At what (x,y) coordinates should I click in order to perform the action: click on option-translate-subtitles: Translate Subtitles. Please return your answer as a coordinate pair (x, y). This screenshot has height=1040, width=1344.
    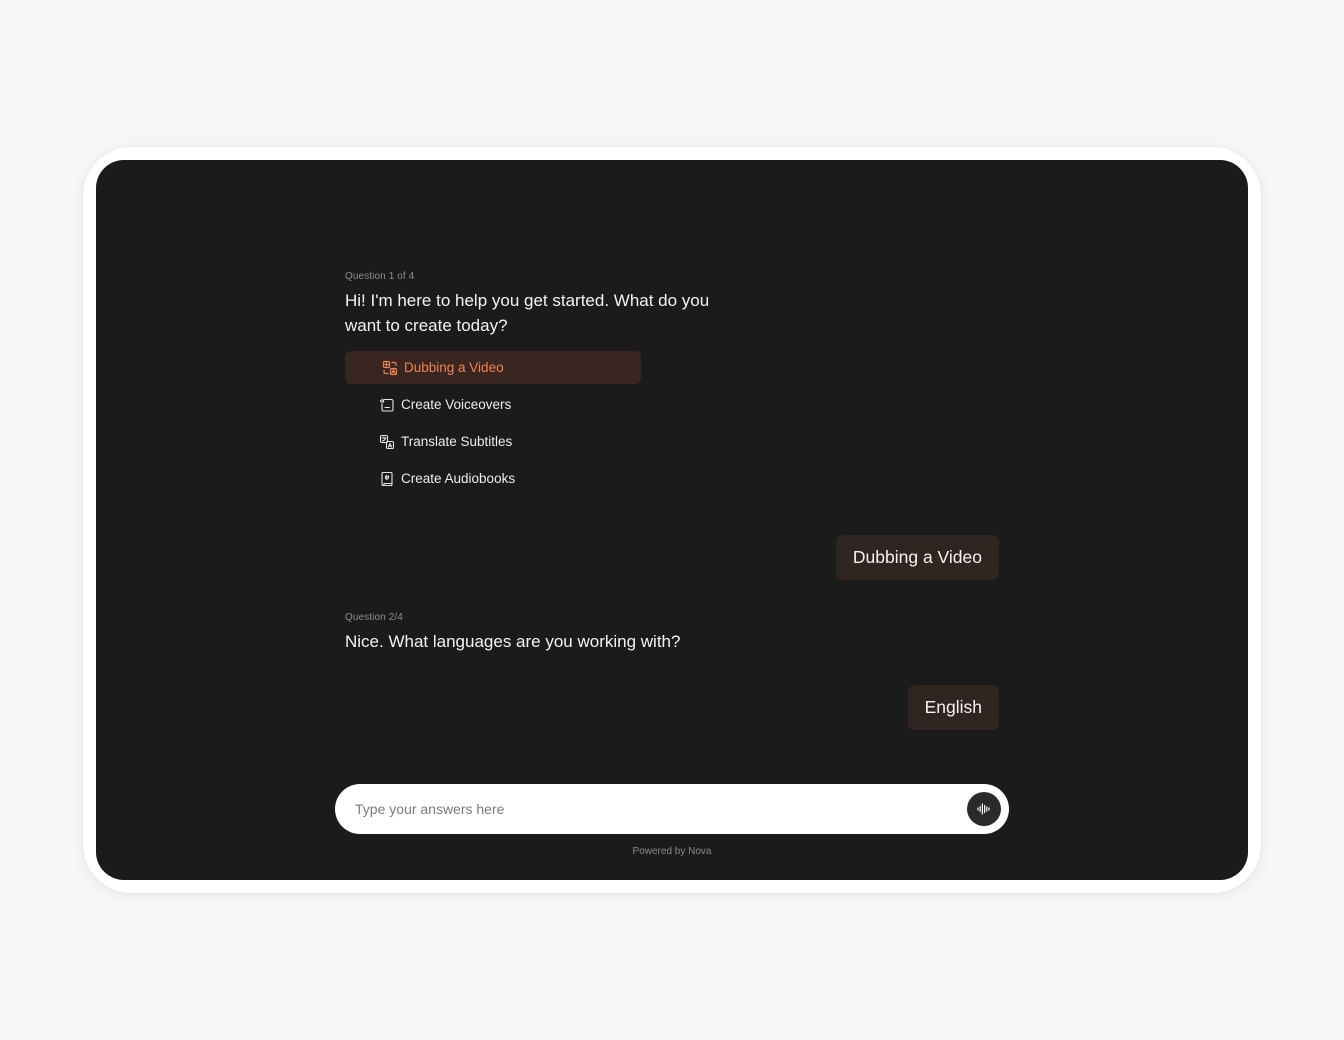
    Looking at the image, I should click on (493, 441).